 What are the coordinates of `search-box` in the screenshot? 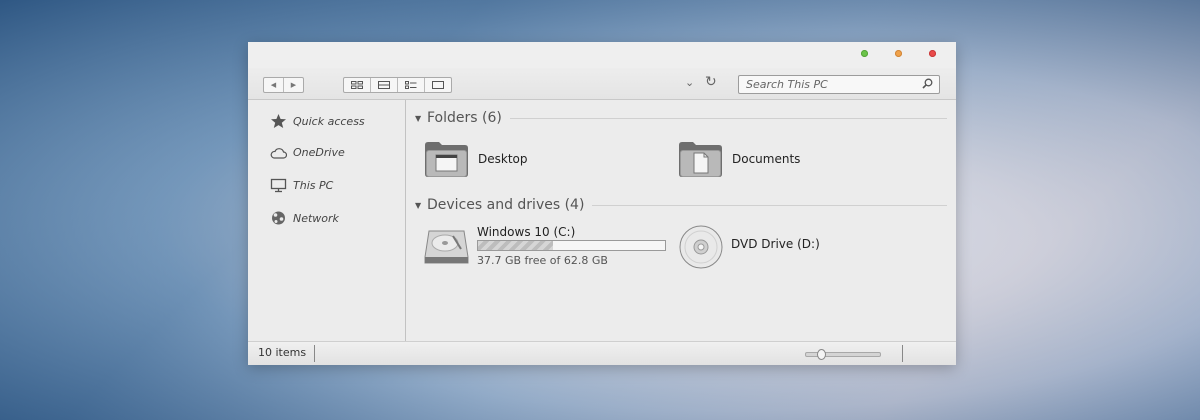 It's located at (839, 84).